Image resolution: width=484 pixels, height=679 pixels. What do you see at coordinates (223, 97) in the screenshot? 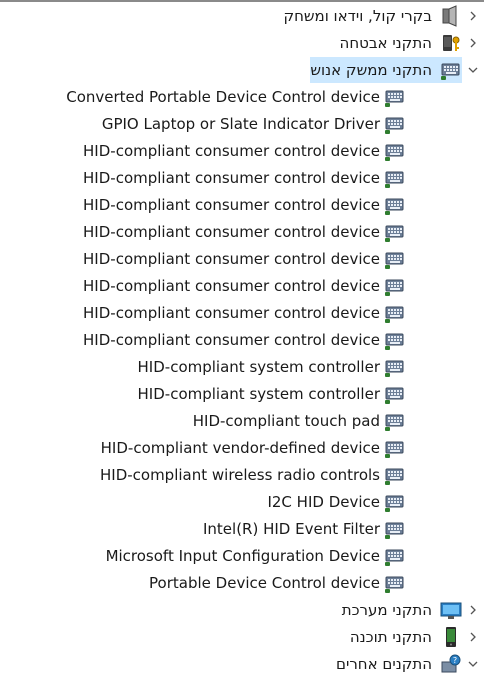
I see `device-label: Converted Portable Device Control device` at bounding box center [223, 97].